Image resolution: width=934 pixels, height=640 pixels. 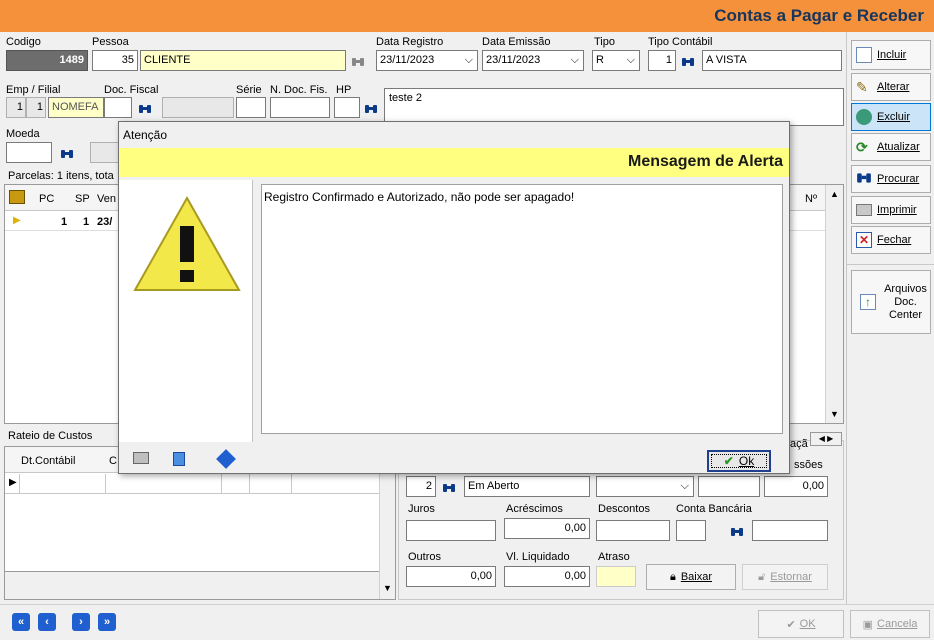 I want to click on comissoes-field: 0,00, so click(x=796, y=486).